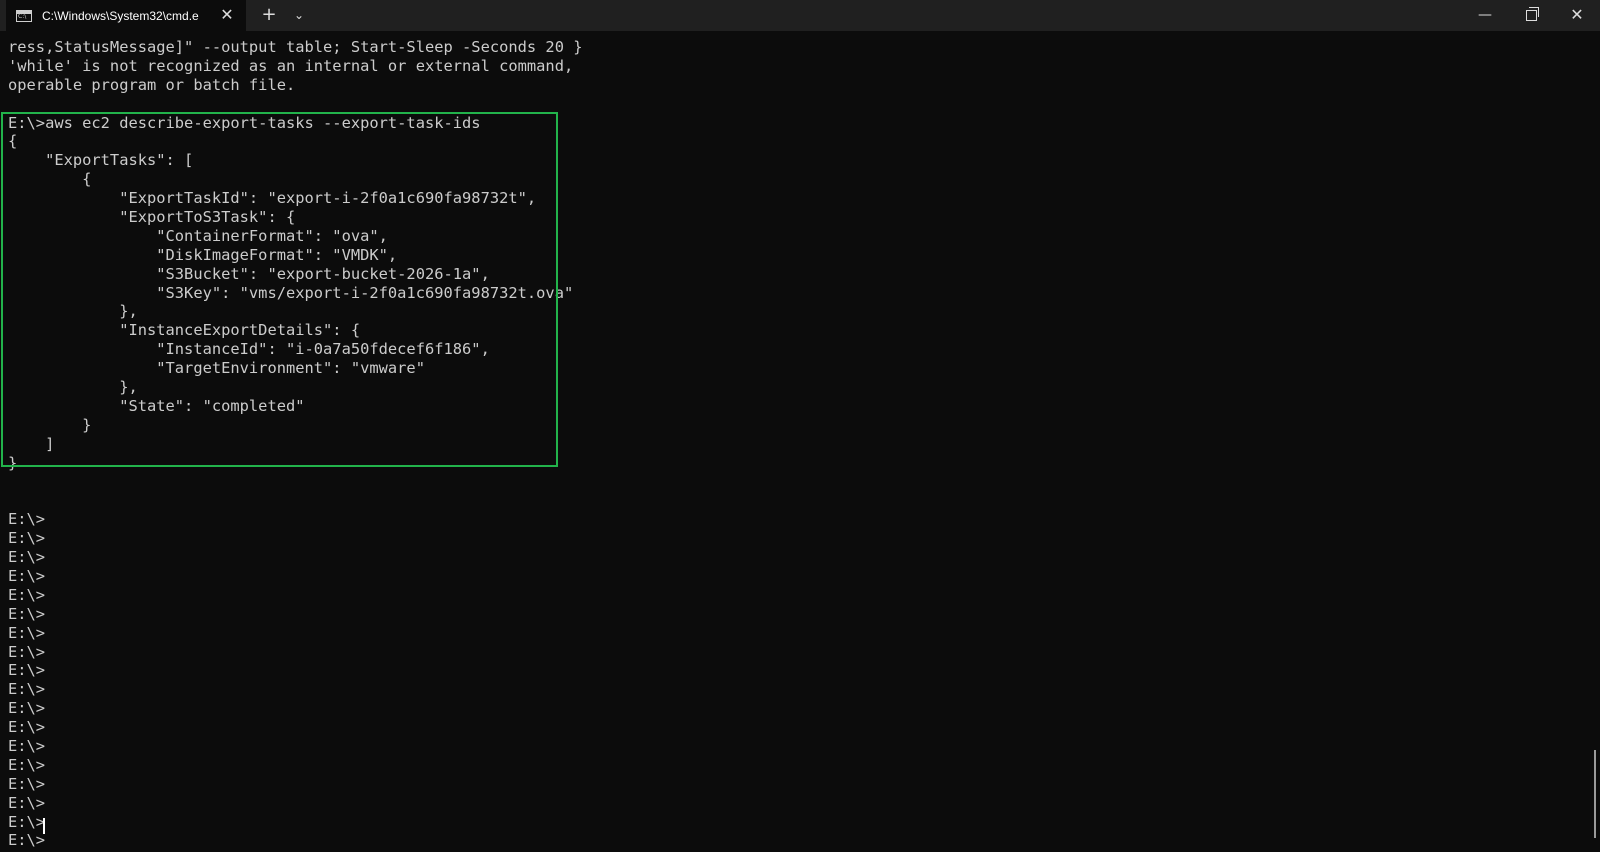 This screenshot has width=1600, height=852. What do you see at coordinates (184, 330) in the screenshot?
I see `console-line: "InstanceExportDetails": {` at bounding box center [184, 330].